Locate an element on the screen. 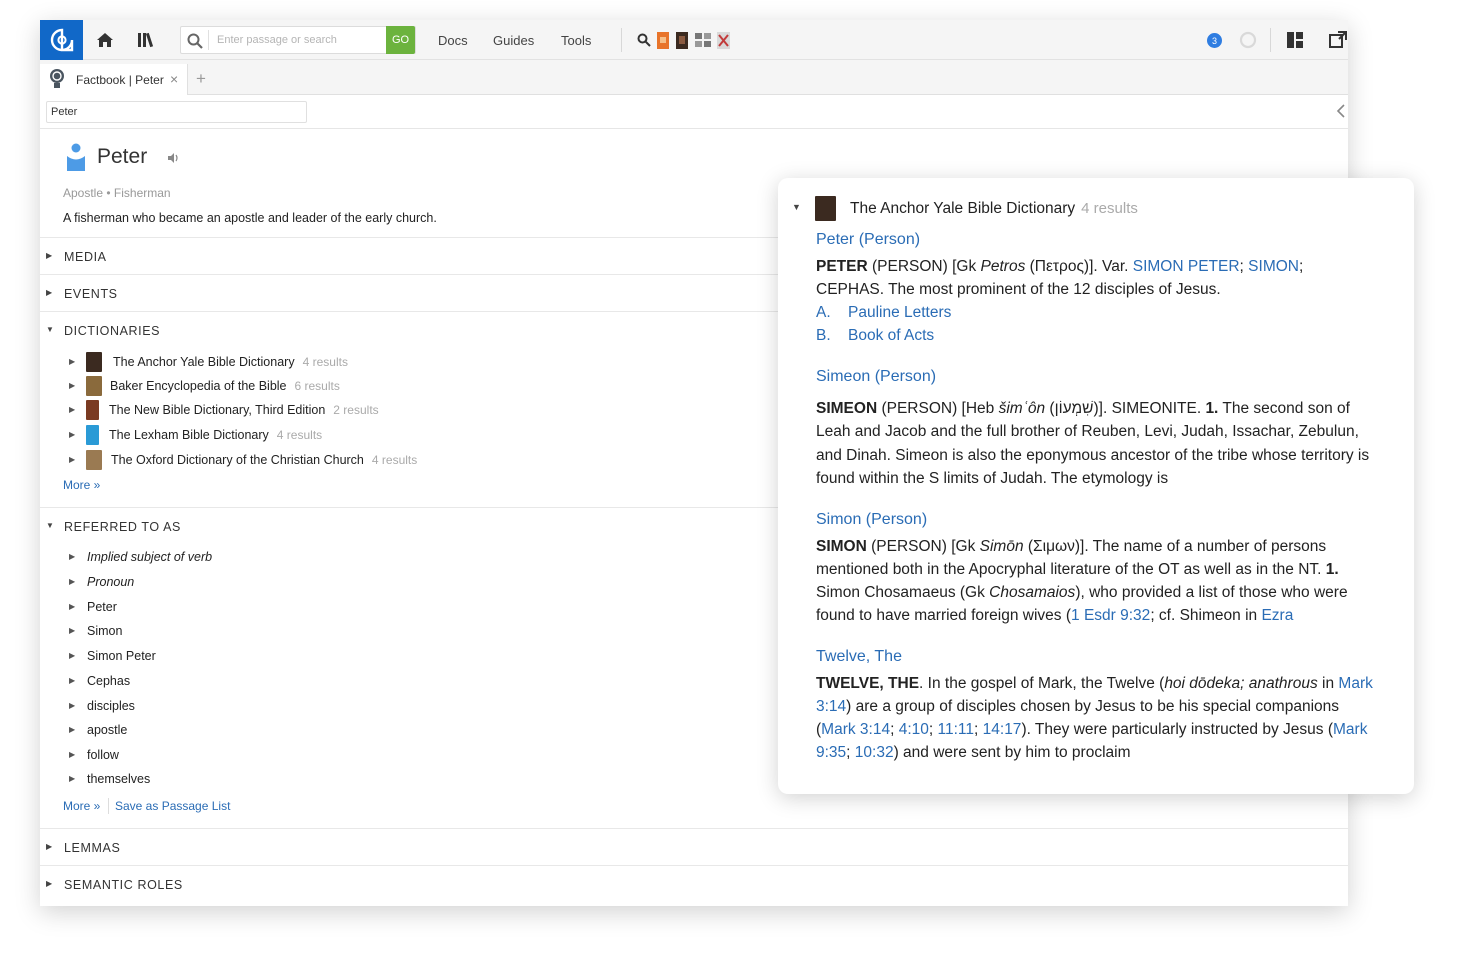 The height and width of the screenshot is (966, 1472). result-count: 6 results is located at coordinates (317, 386).